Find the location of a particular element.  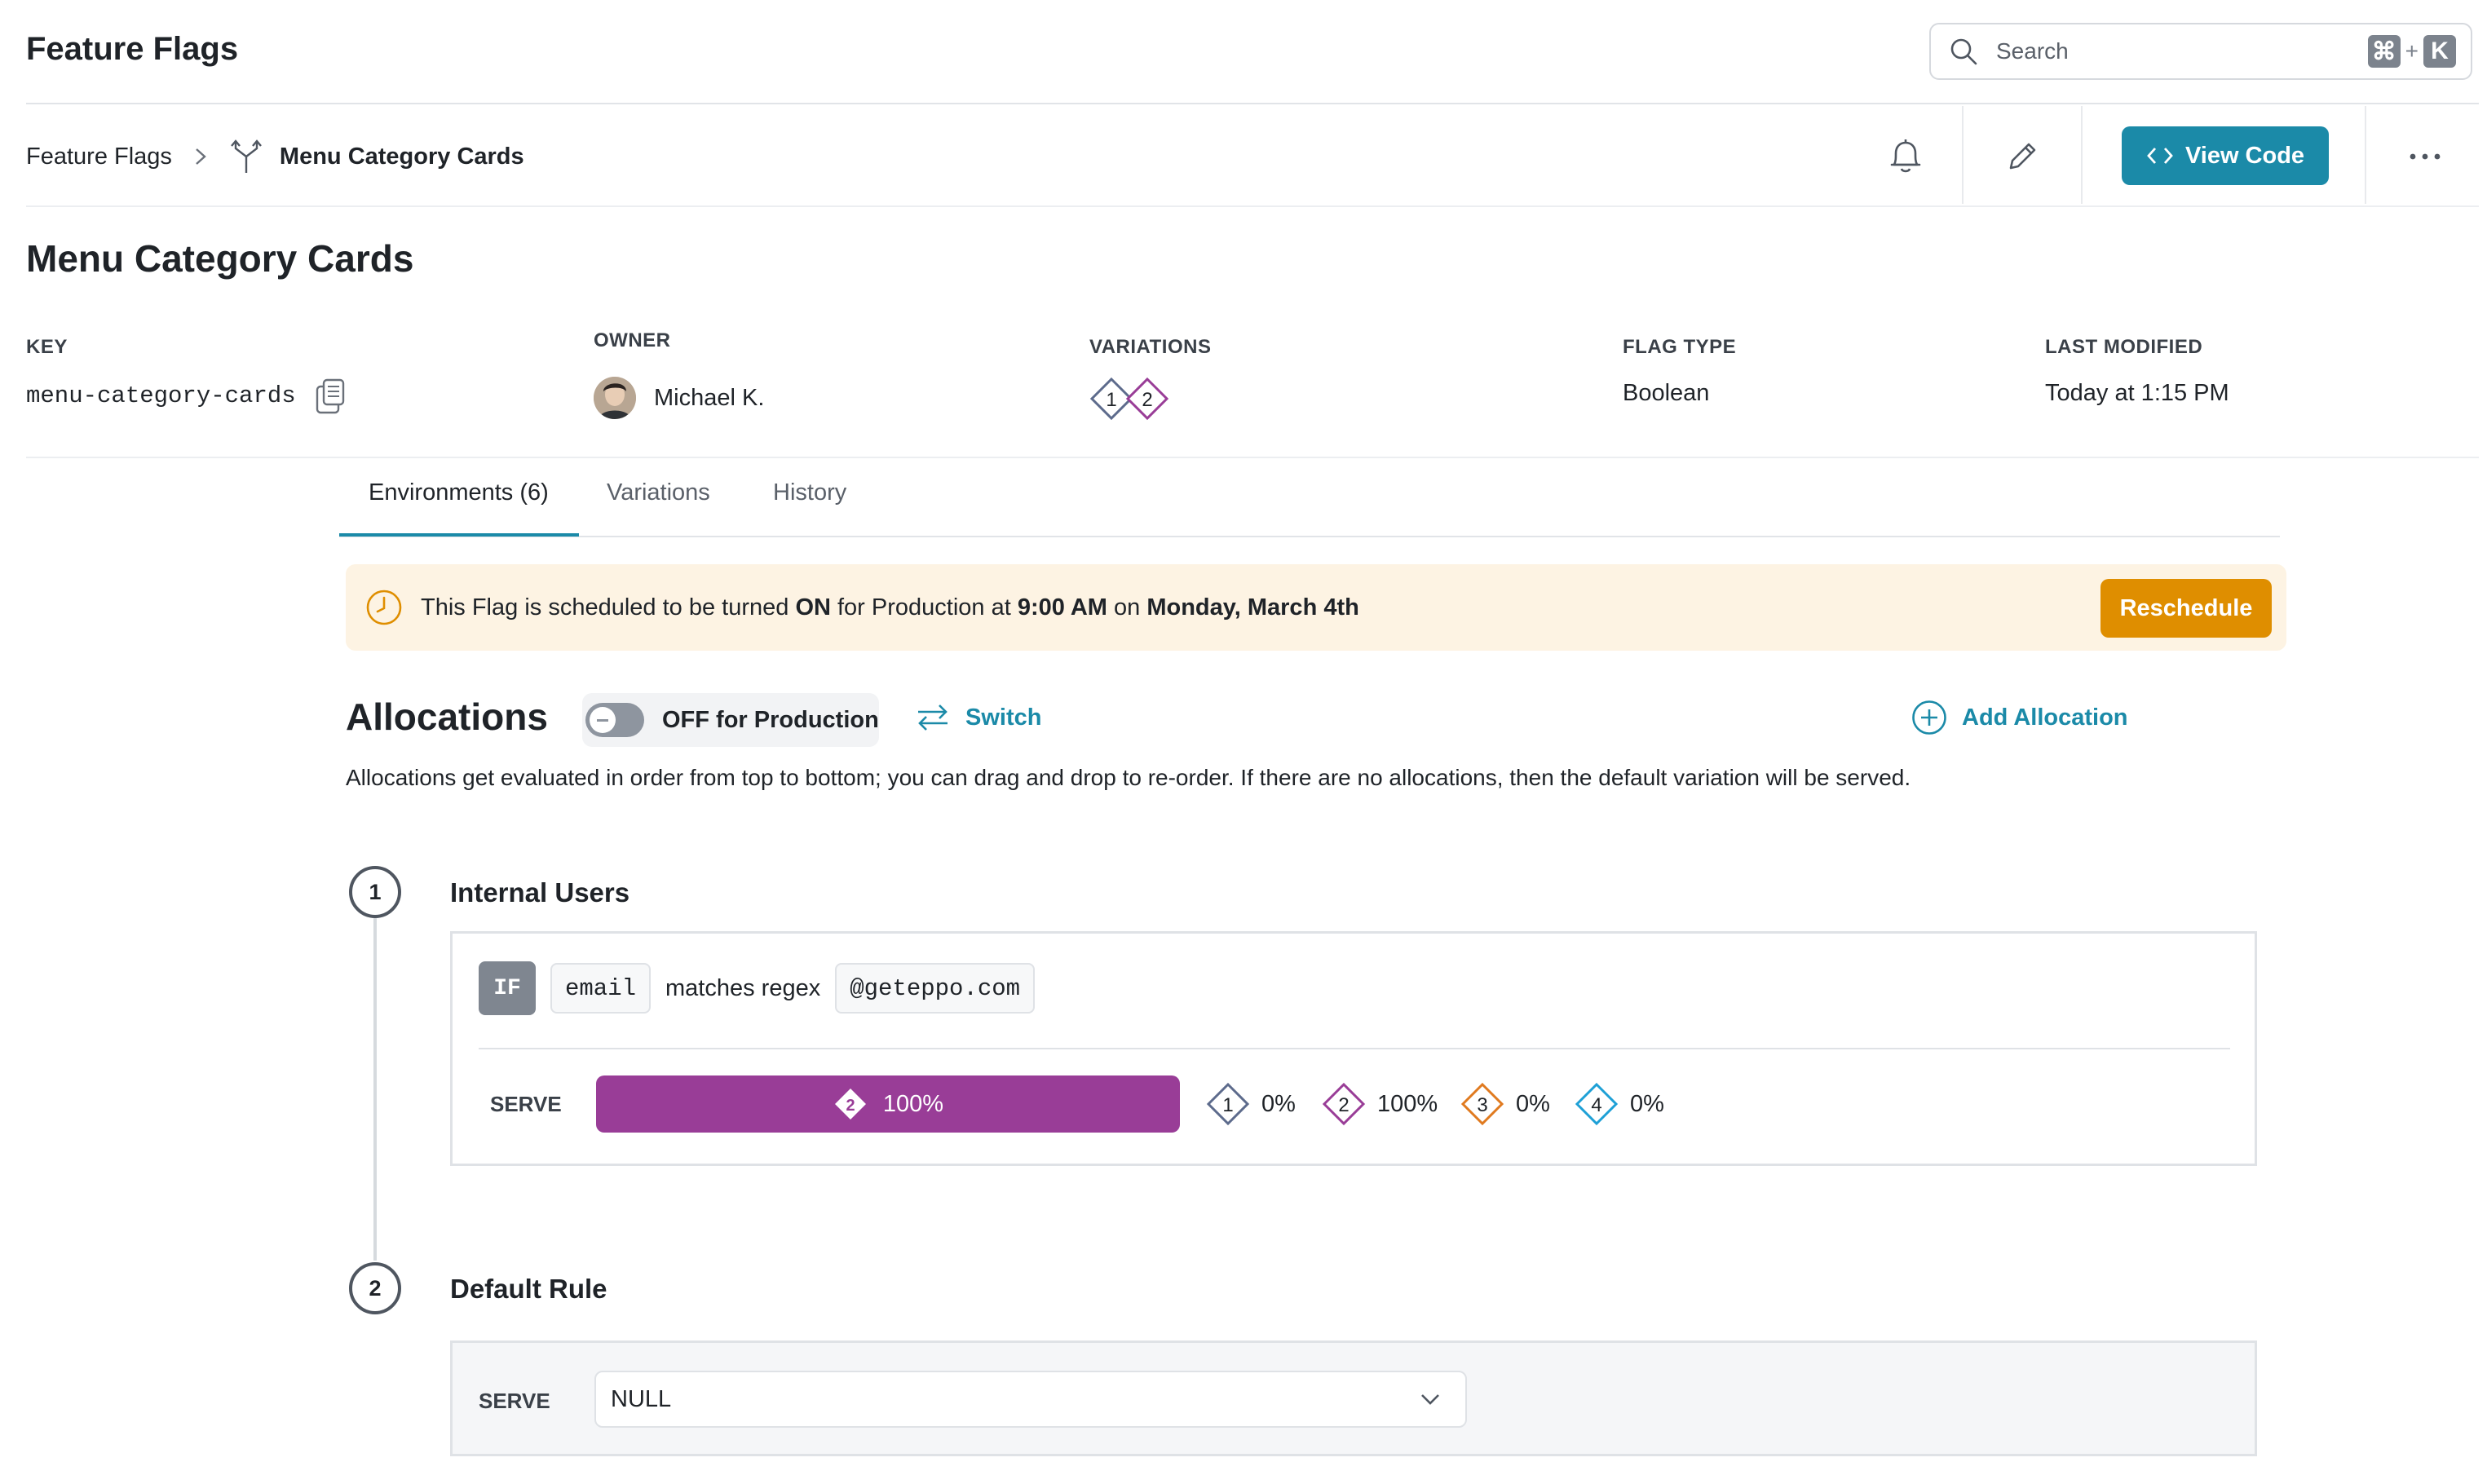

default-rule-card: SERVE NULL is located at coordinates (1354, 1398).